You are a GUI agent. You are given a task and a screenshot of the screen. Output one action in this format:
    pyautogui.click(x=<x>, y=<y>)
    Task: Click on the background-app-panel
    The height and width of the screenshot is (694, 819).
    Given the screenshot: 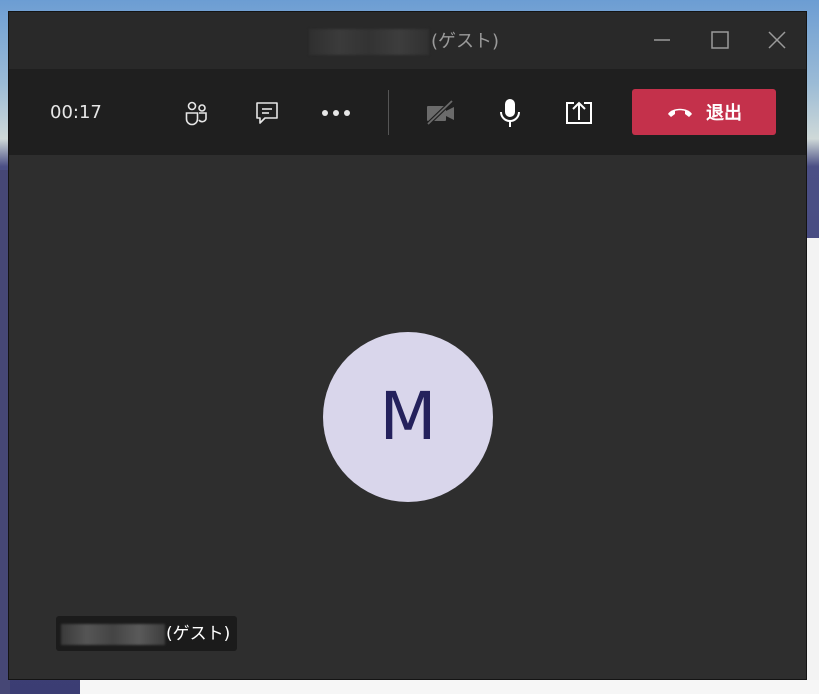 What is the action you would take?
    pyautogui.click(x=813, y=466)
    